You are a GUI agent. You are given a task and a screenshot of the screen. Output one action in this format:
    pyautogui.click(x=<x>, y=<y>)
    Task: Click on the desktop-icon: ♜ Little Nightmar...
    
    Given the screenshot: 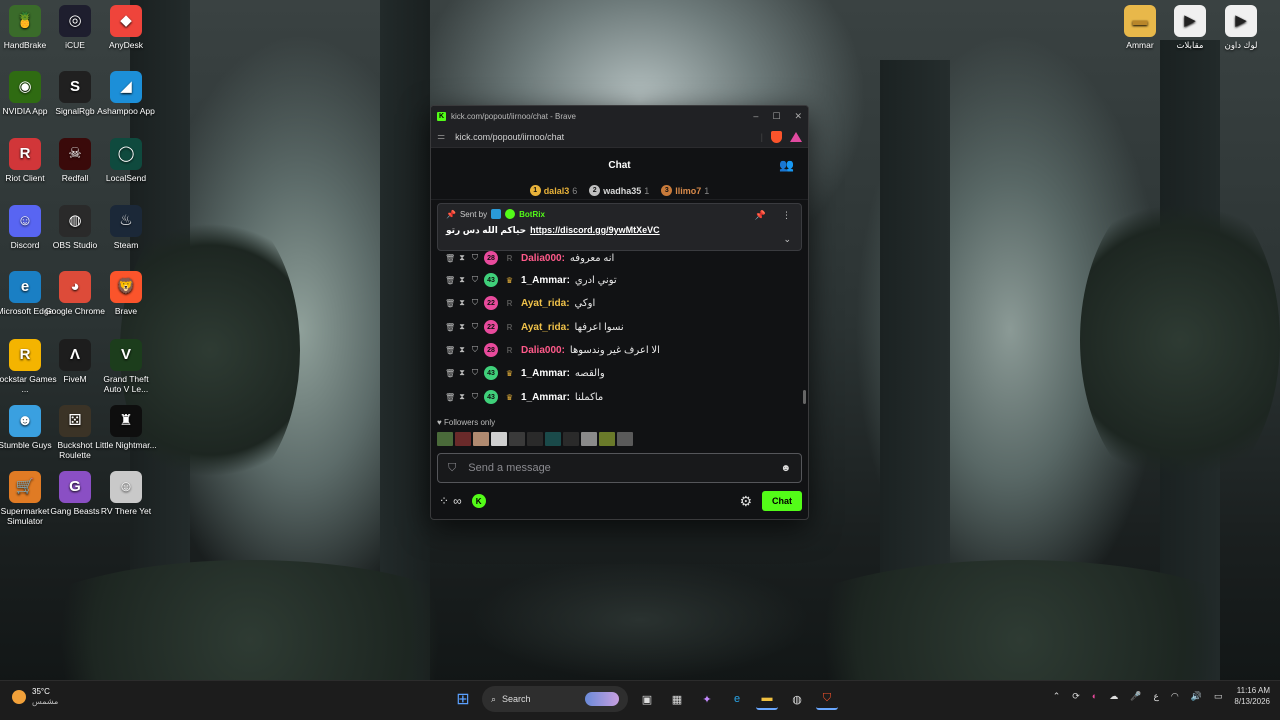 What is the action you would take?
    pyautogui.click(x=126, y=427)
    